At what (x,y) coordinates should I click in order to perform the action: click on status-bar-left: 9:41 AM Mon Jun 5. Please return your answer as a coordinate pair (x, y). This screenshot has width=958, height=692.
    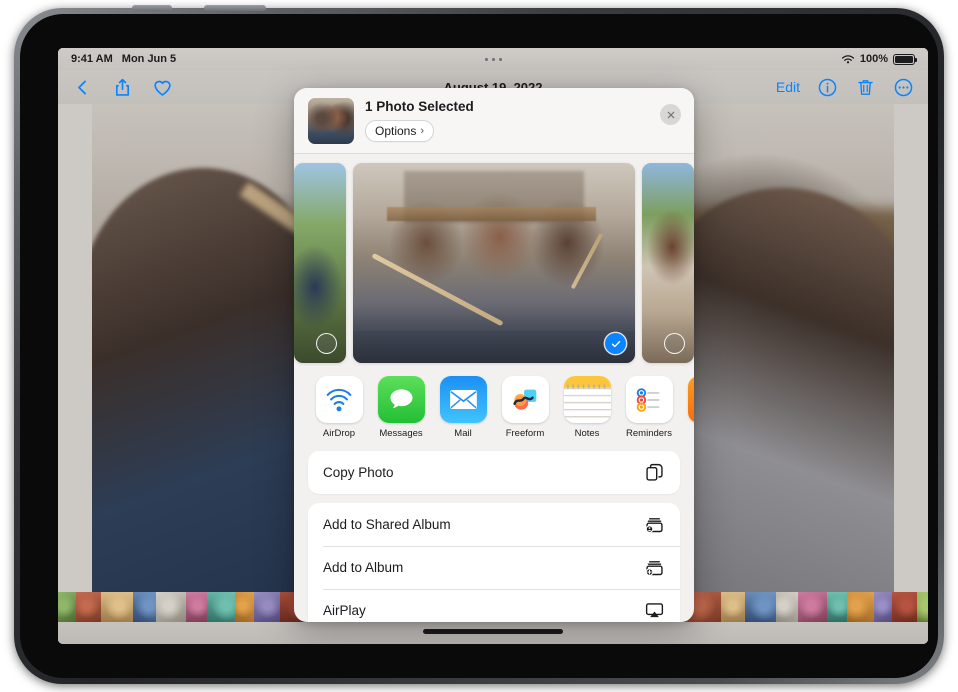
    Looking at the image, I should click on (123, 59).